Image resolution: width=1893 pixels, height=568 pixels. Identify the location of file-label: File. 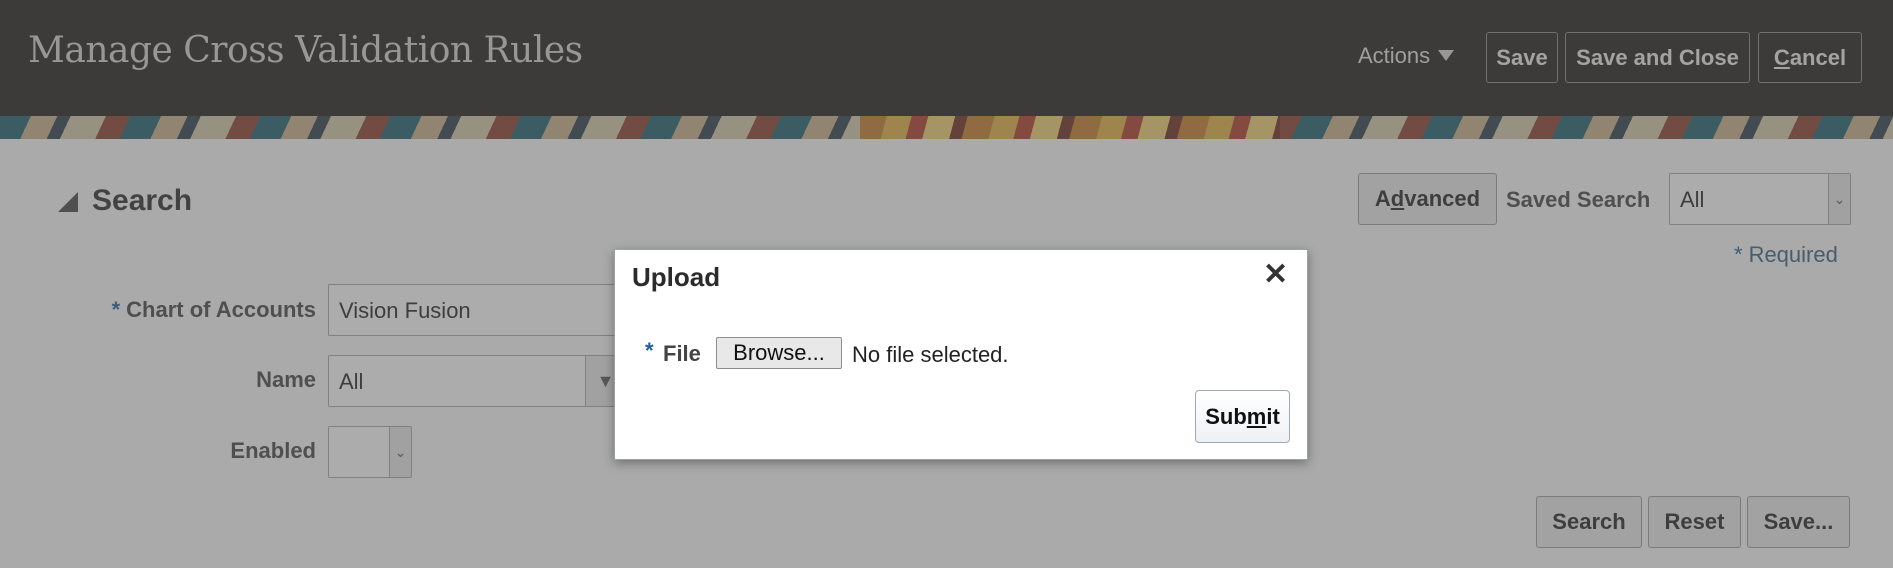
(682, 353).